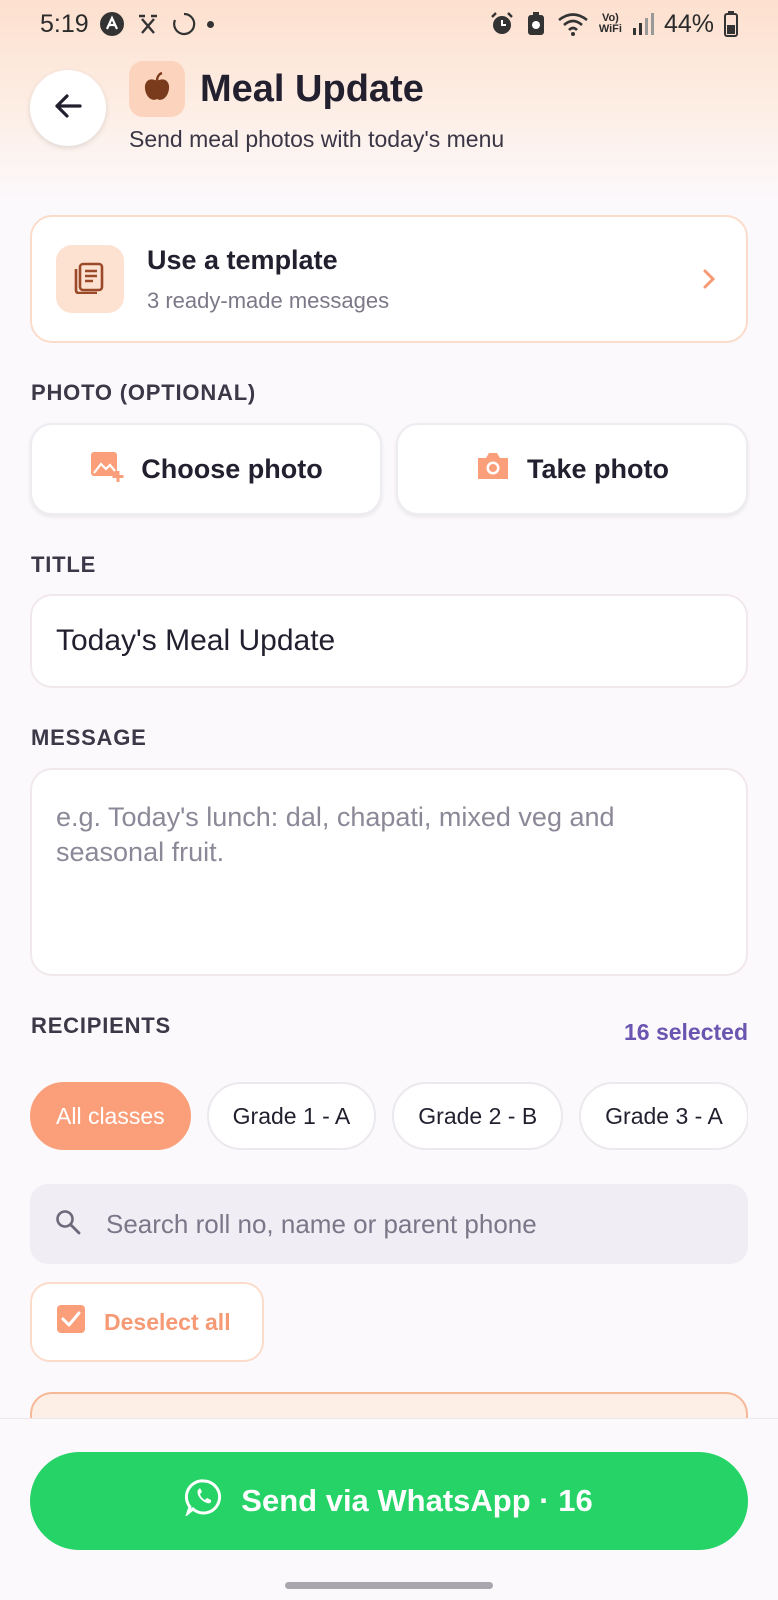  What do you see at coordinates (389, 872) in the screenshot?
I see `message-textarea` at bounding box center [389, 872].